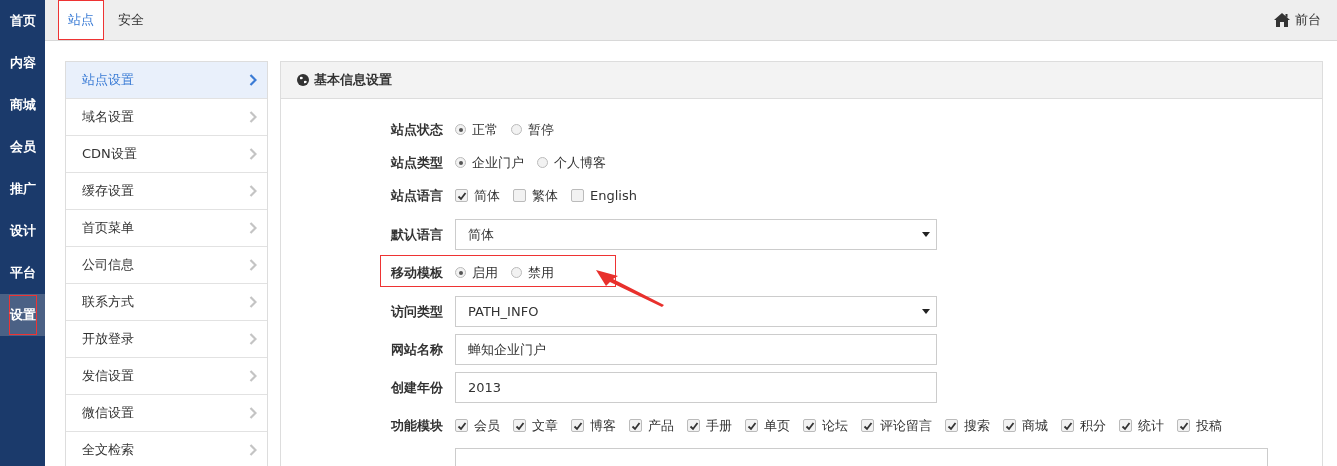  I want to click on option-label: 手册, so click(719, 425).